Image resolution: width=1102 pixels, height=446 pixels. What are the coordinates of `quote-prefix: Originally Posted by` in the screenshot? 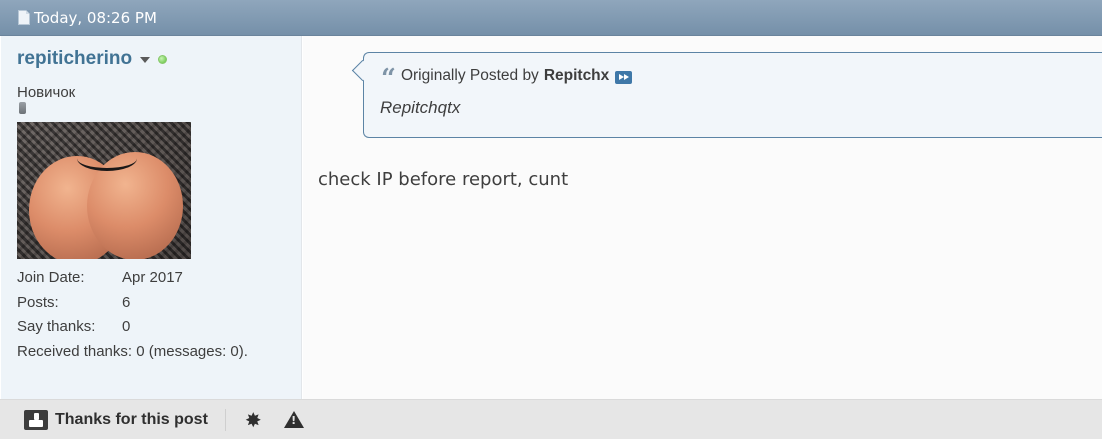 It's located at (469, 75).